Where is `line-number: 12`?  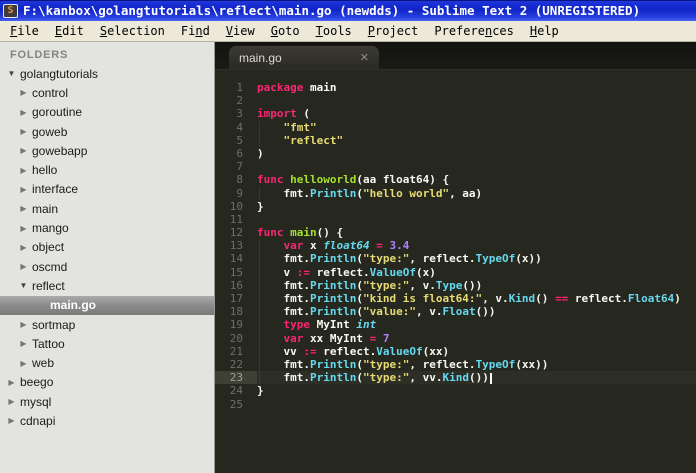 line-number: 12 is located at coordinates (236, 233).